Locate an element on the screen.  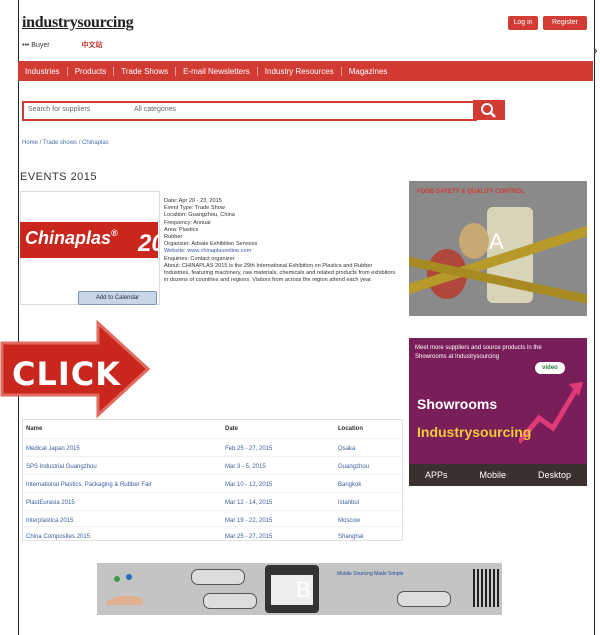
table-header-row: Name Date Location is located at coordinates (212, 430).